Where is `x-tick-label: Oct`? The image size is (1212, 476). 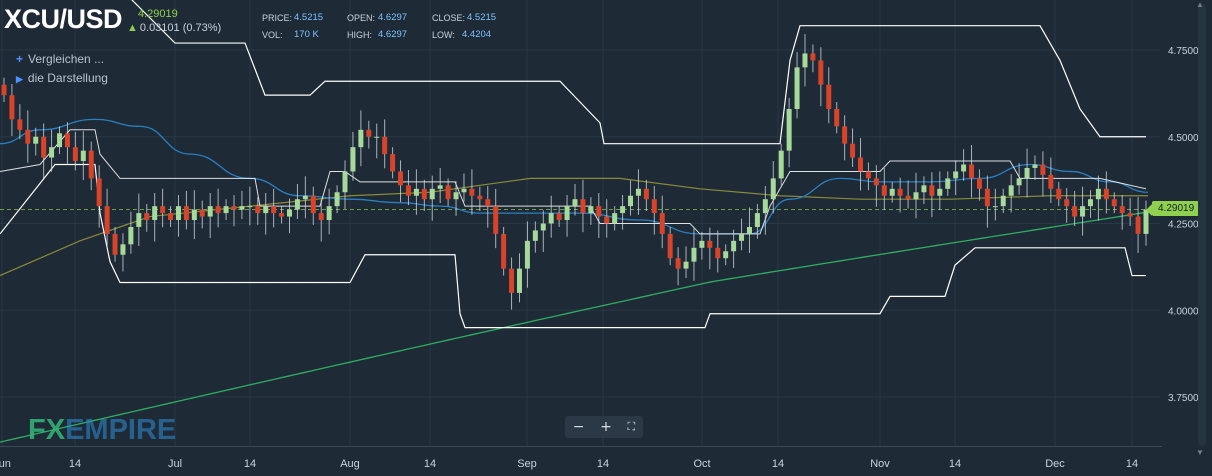 x-tick-label: Oct is located at coordinates (701, 464).